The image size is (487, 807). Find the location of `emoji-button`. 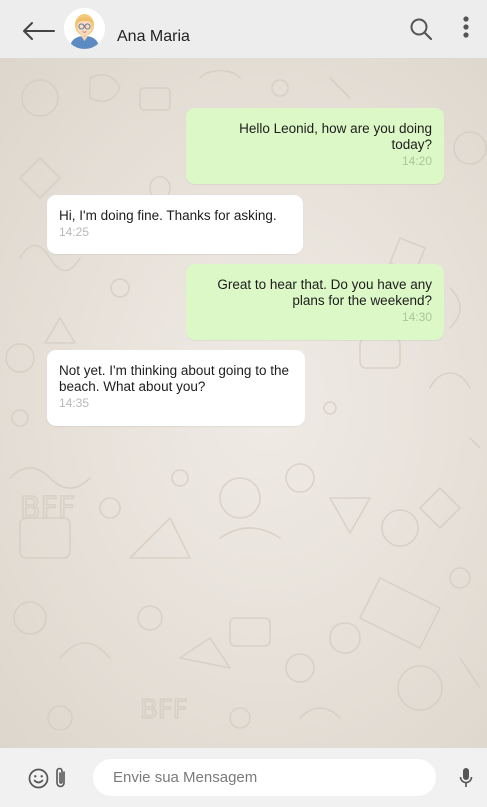

emoji-button is located at coordinates (38, 778).